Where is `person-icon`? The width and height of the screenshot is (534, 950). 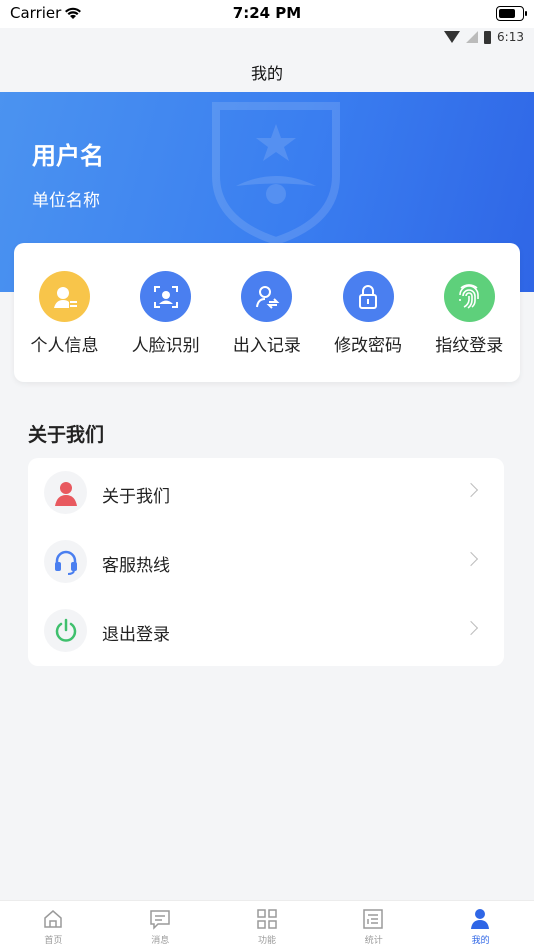
person-icon is located at coordinates (65, 492).